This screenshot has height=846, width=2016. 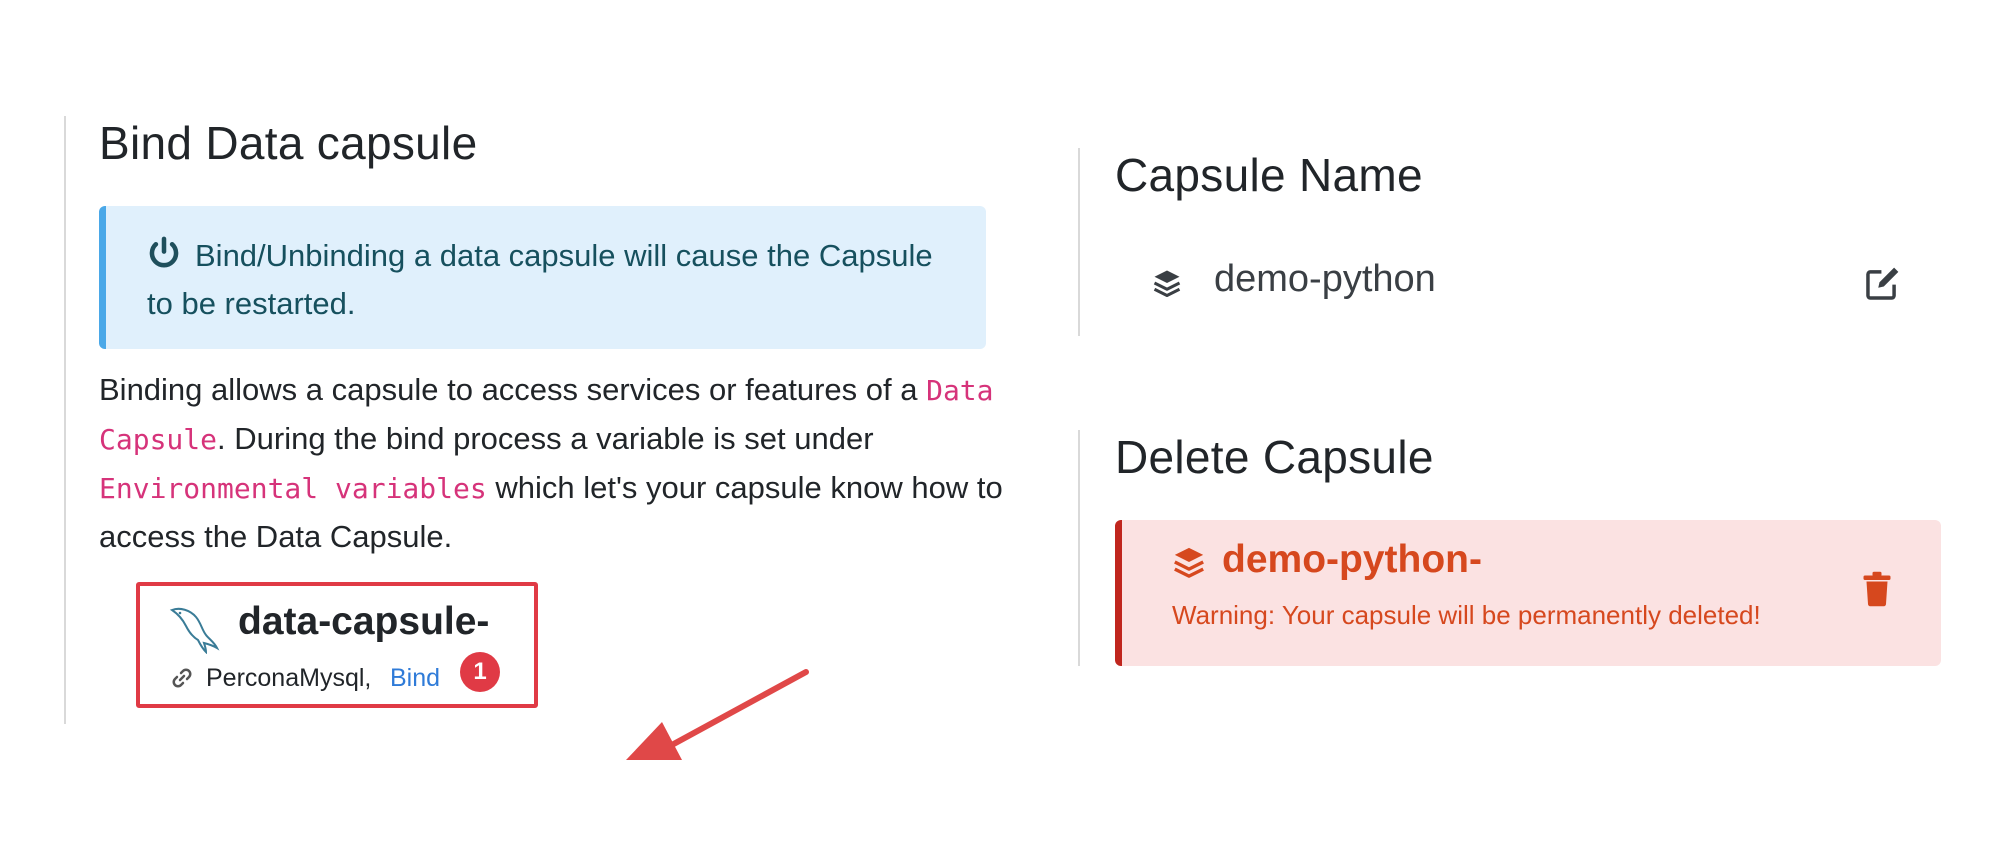 I want to click on capsule-name-value: demo-python, so click(x=1325, y=279).